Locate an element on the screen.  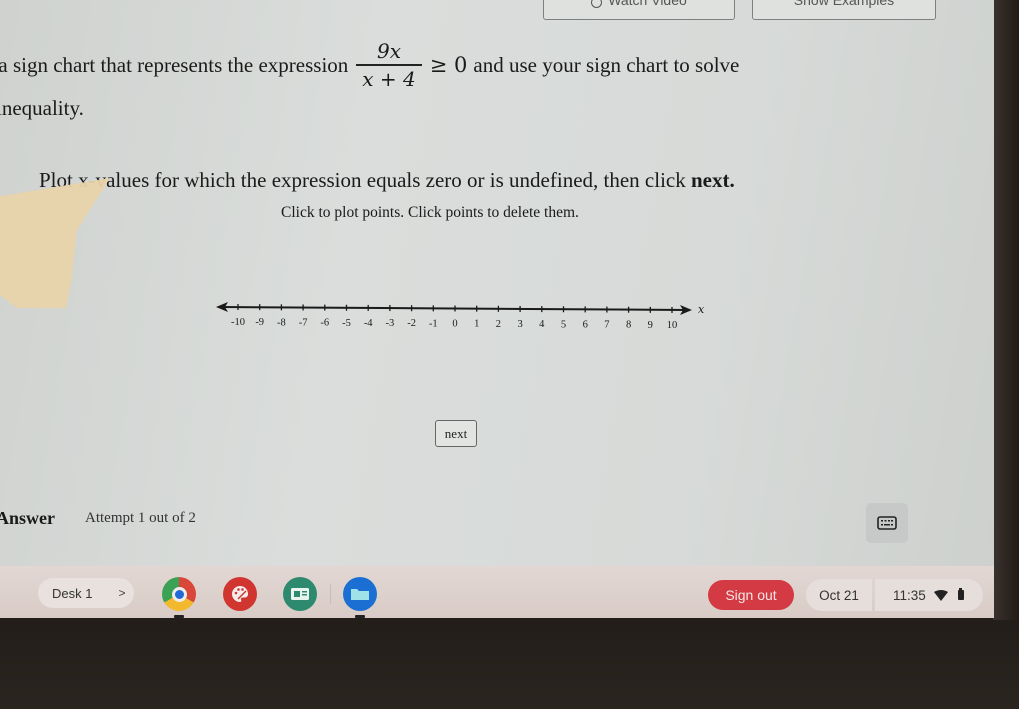
status-tray: 11:35 is located at coordinates (929, 595).